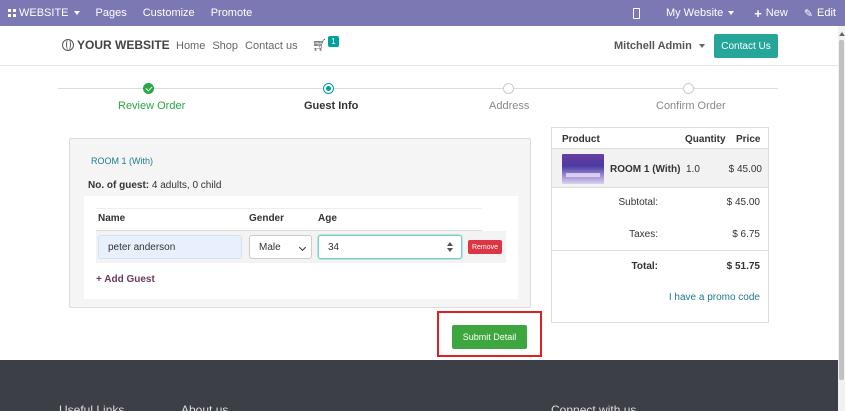 This screenshot has height=411, width=845. Describe the element at coordinates (112, 218) in the screenshot. I see `column-name-header: Name` at that location.